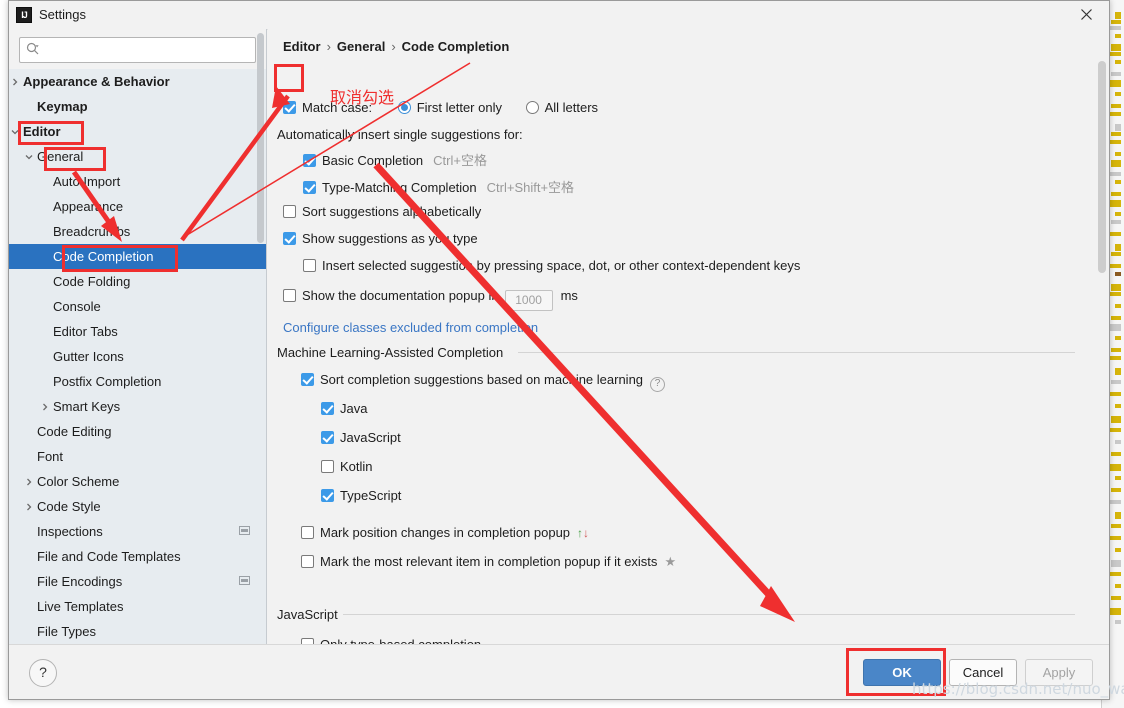  I want to click on app-icon-label: IJ, so click(24, 15).